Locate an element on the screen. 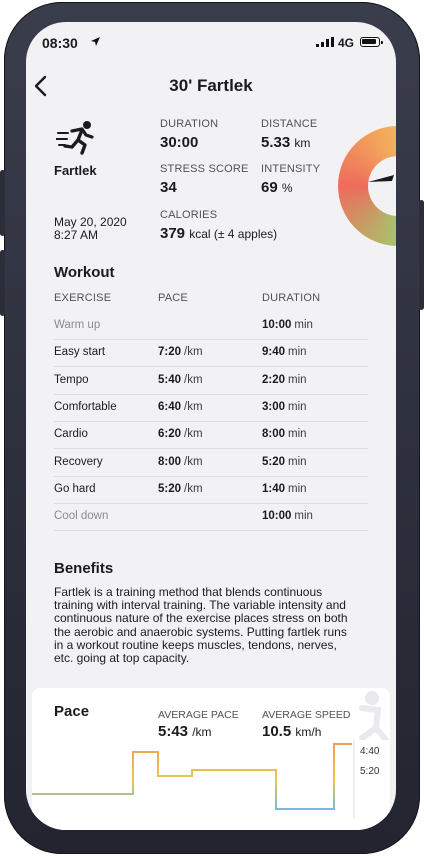 The image size is (424, 856). benefits-heading: Benefits is located at coordinates (84, 568).